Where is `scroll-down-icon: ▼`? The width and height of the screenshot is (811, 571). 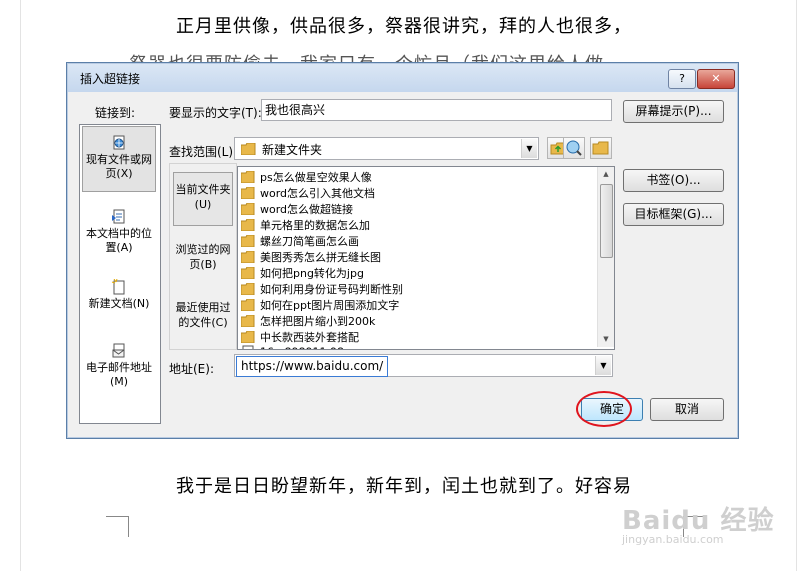
scroll-down-icon: ▼ is located at coordinates (606, 339).